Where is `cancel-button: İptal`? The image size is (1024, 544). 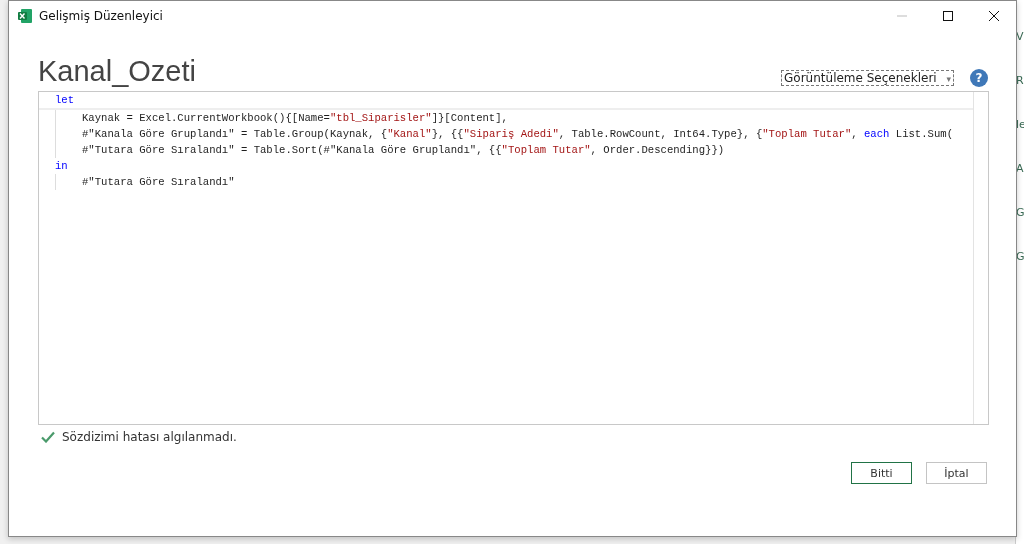
cancel-button: İptal is located at coordinates (956, 473).